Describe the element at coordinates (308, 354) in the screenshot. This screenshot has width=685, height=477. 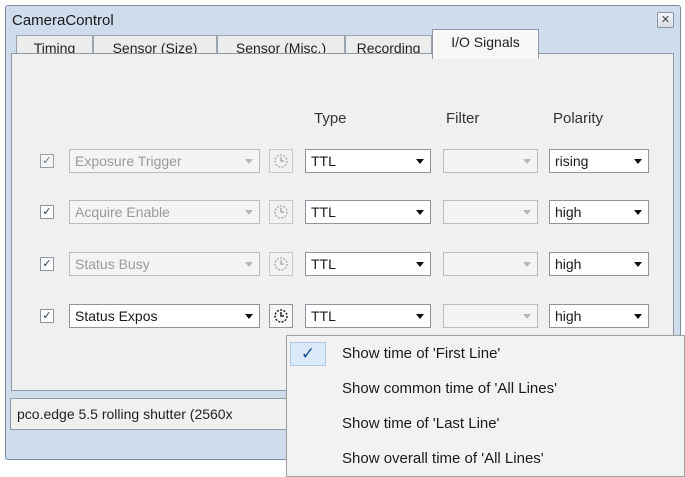
I see `check-icon: ✓` at that location.